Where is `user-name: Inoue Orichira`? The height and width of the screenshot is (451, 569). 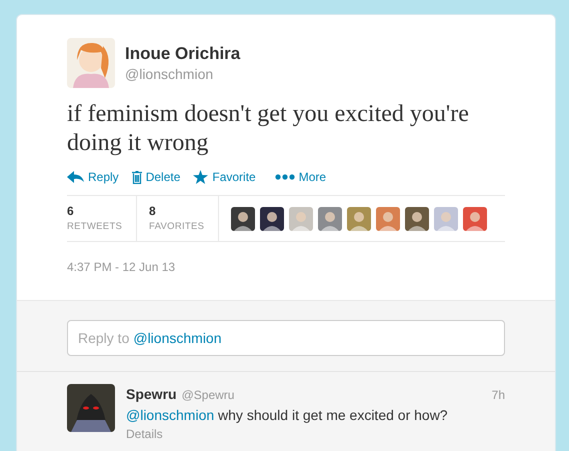
user-name: Inoue Orichira is located at coordinates (182, 54).